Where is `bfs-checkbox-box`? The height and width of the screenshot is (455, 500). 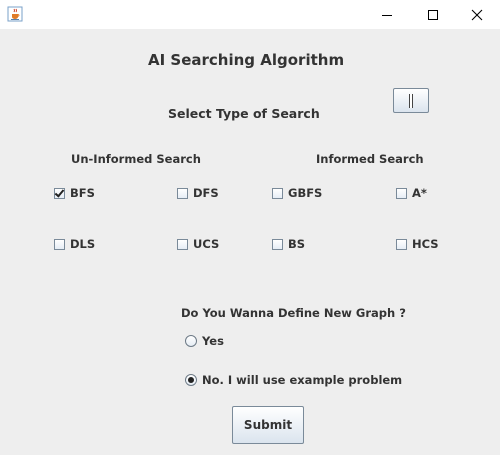 bfs-checkbox-box is located at coordinates (59, 193).